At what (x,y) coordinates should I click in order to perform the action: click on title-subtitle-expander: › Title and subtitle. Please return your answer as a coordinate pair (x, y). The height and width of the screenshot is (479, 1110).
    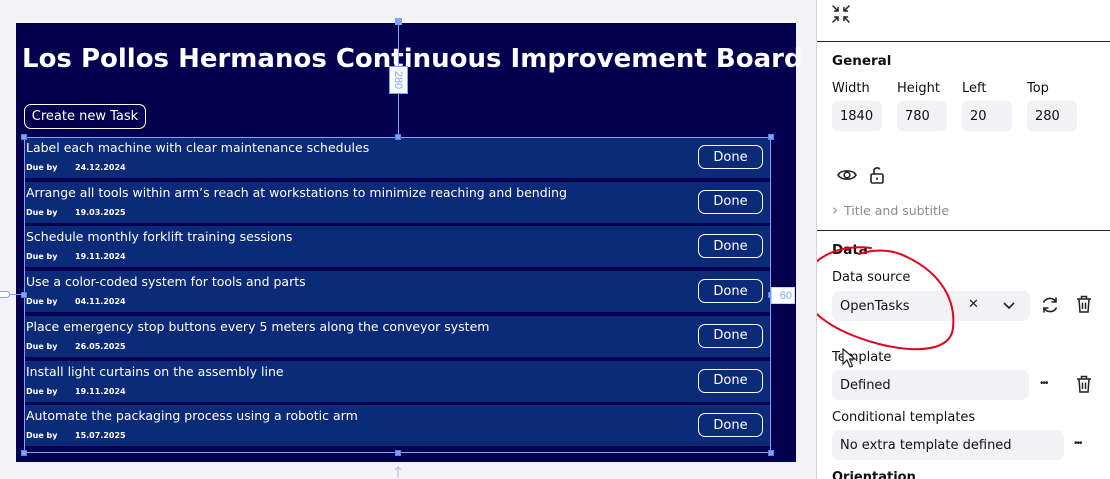
    Looking at the image, I should click on (890, 210).